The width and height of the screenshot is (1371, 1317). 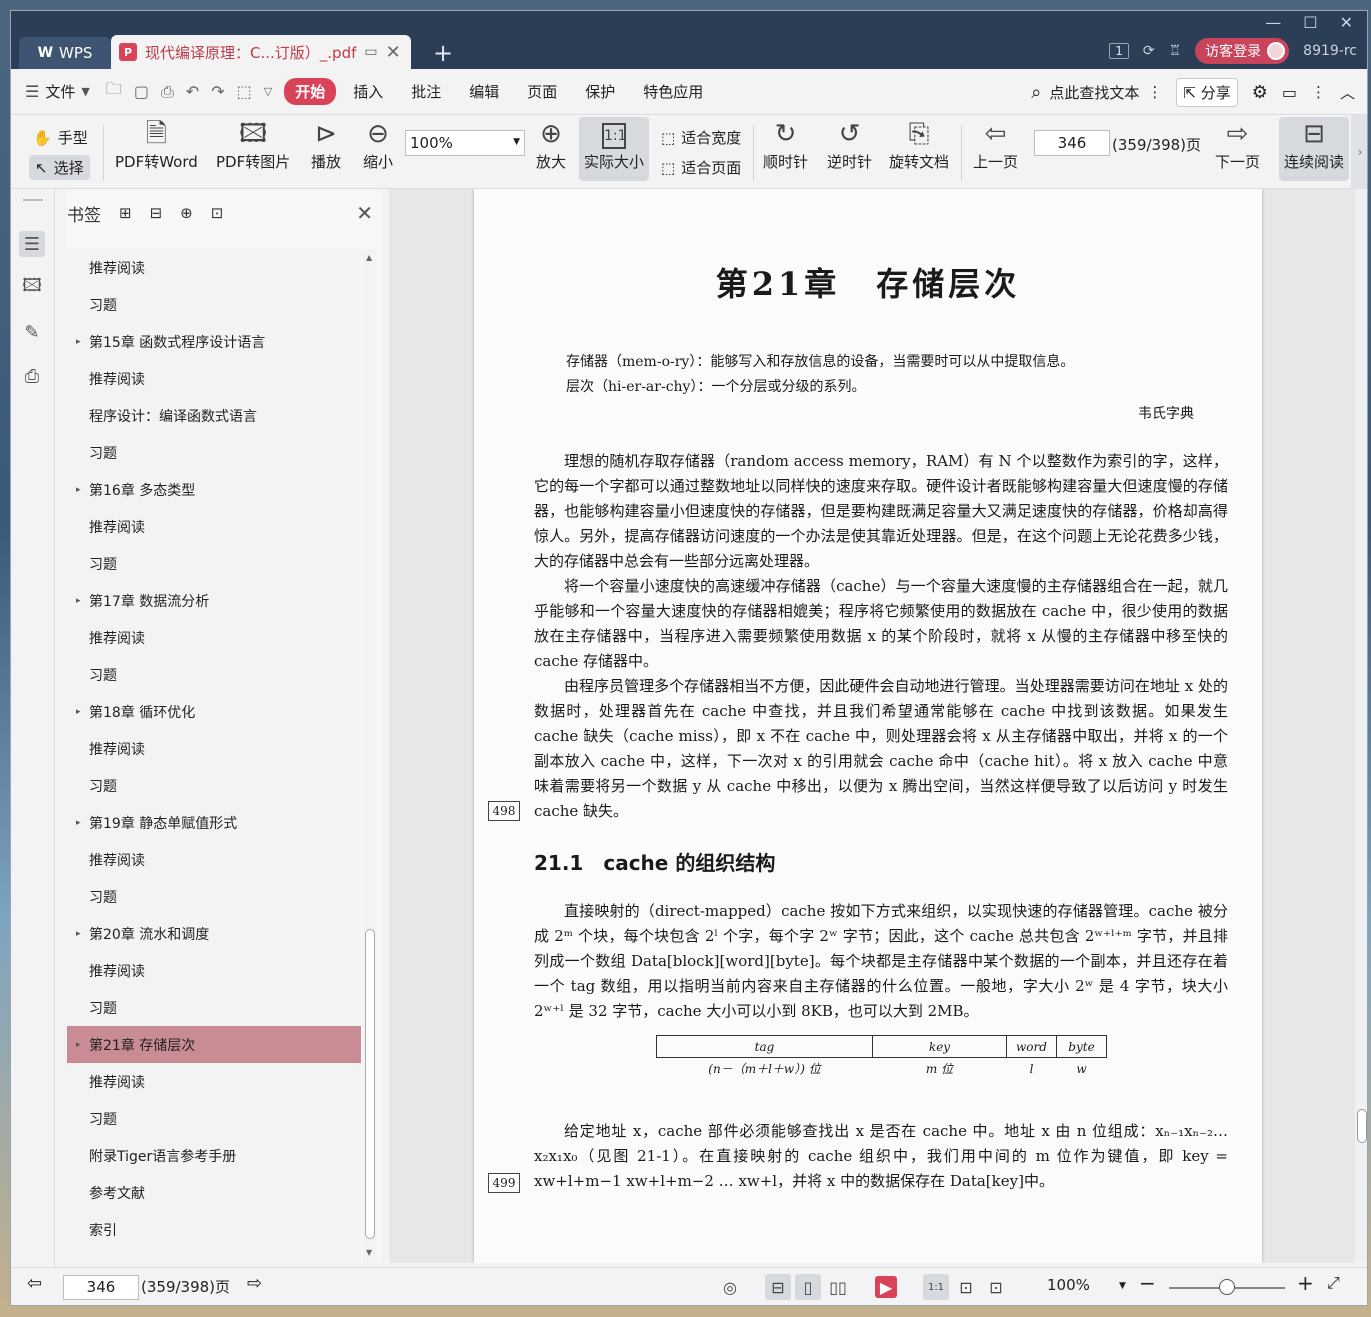 I want to click on continuous-view-icon: ⊟, so click(x=778, y=1287).